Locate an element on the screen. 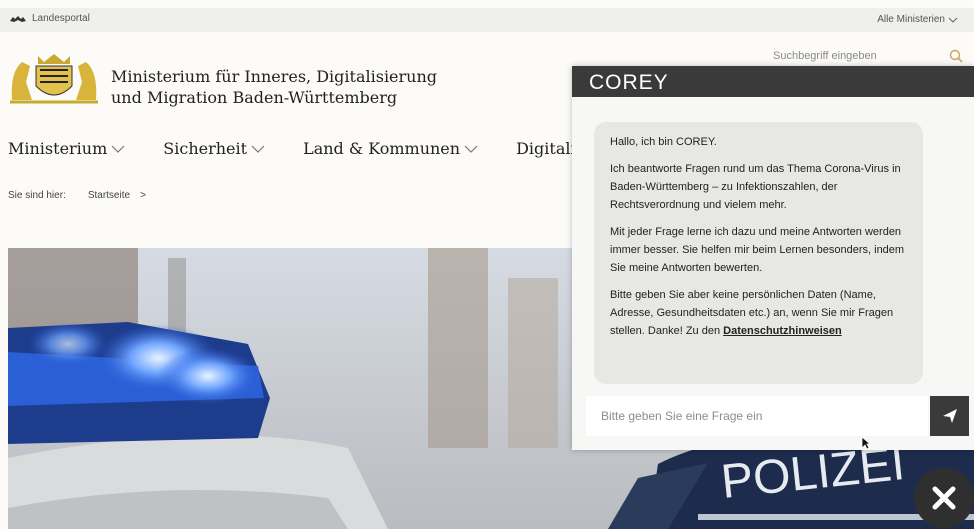 This screenshot has height=529, width=974. nav-item-land-kommunen: Land & Kommunen is located at coordinates (390, 148).